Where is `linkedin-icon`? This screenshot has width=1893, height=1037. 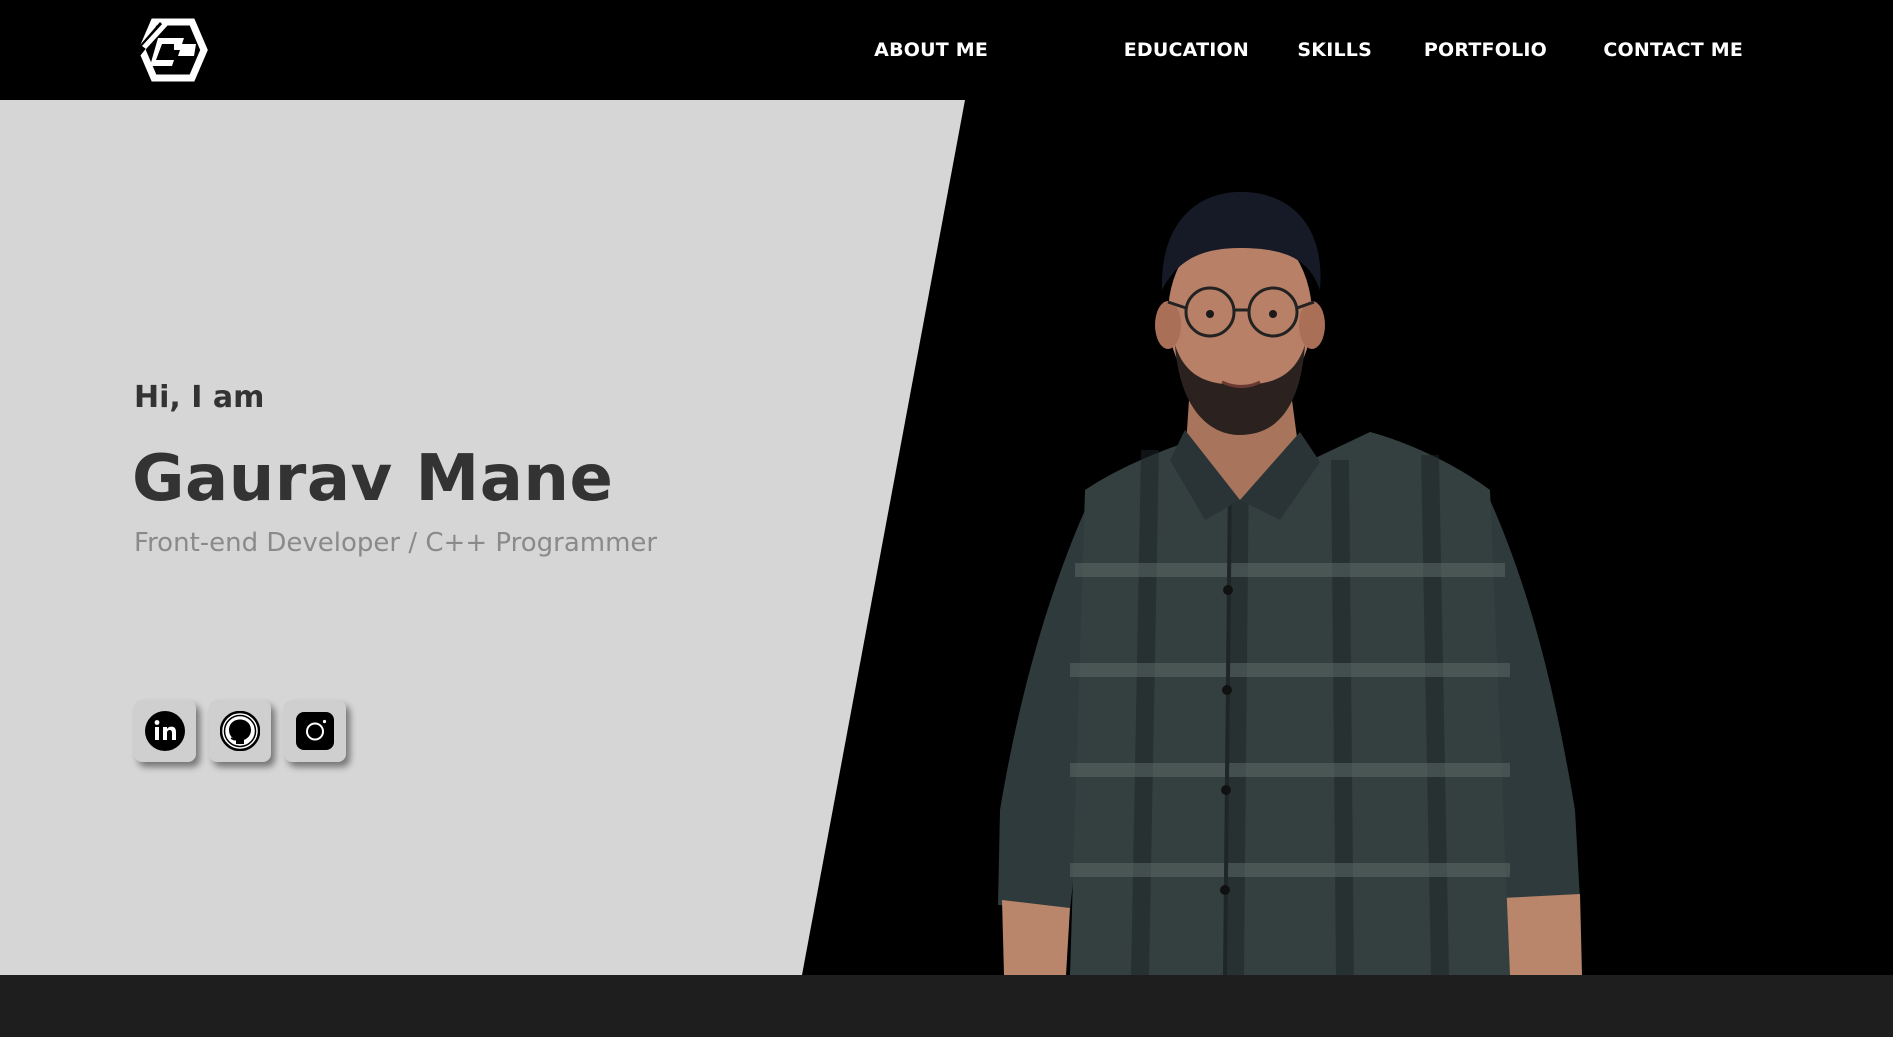 linkedin-icon is located at coordinates (165, 731).